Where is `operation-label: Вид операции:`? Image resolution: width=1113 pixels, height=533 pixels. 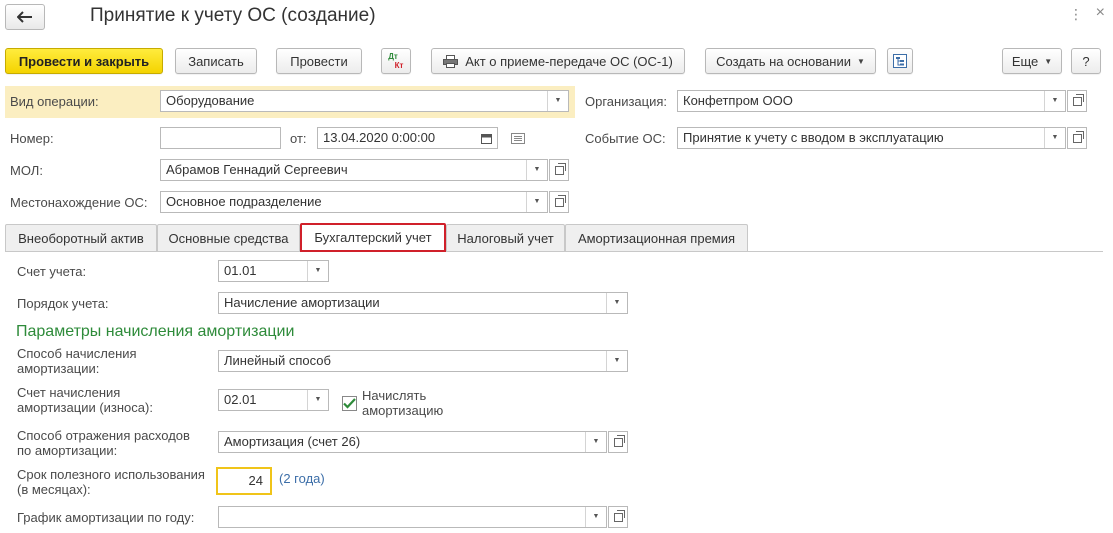
operation-label: Вид операции: is located at coordinates (54, 101).